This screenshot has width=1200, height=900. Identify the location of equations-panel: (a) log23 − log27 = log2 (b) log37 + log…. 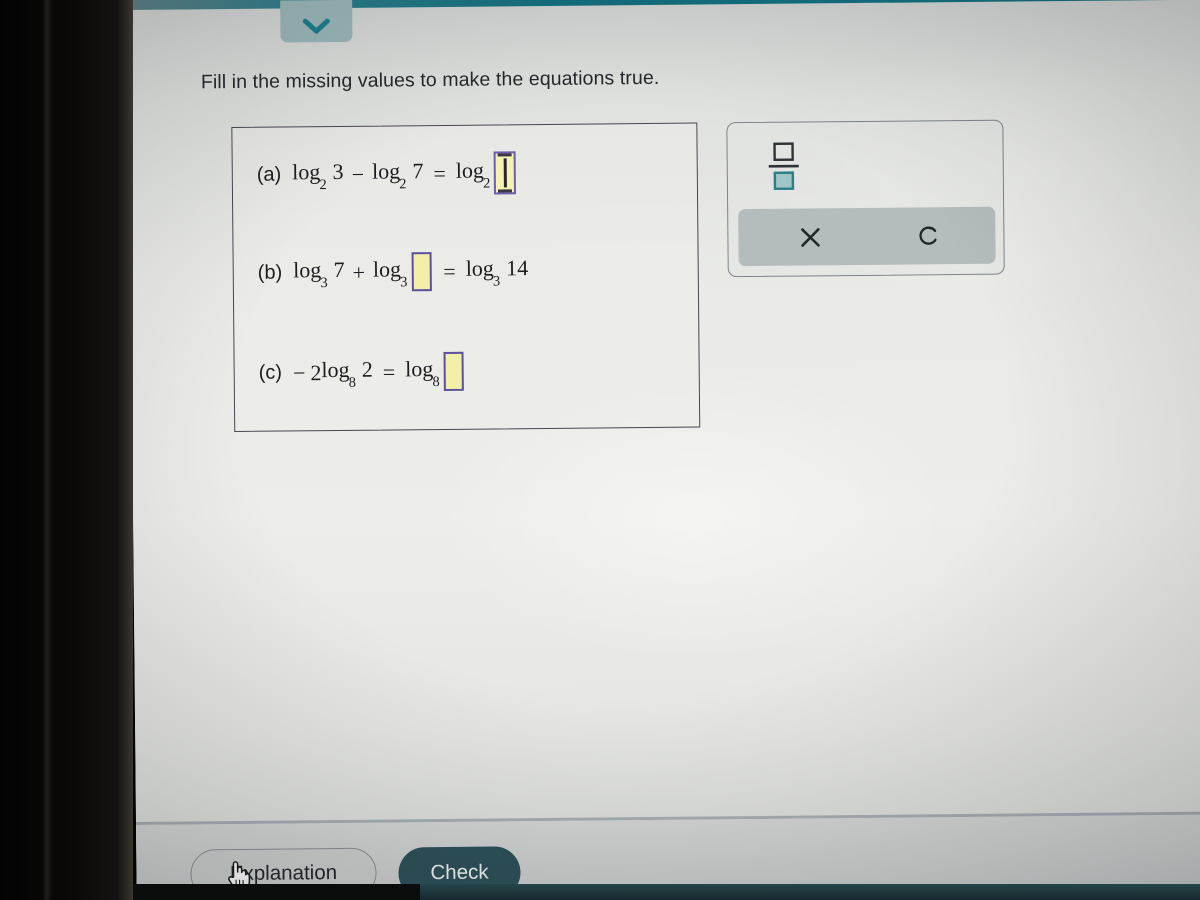
(466, 277).